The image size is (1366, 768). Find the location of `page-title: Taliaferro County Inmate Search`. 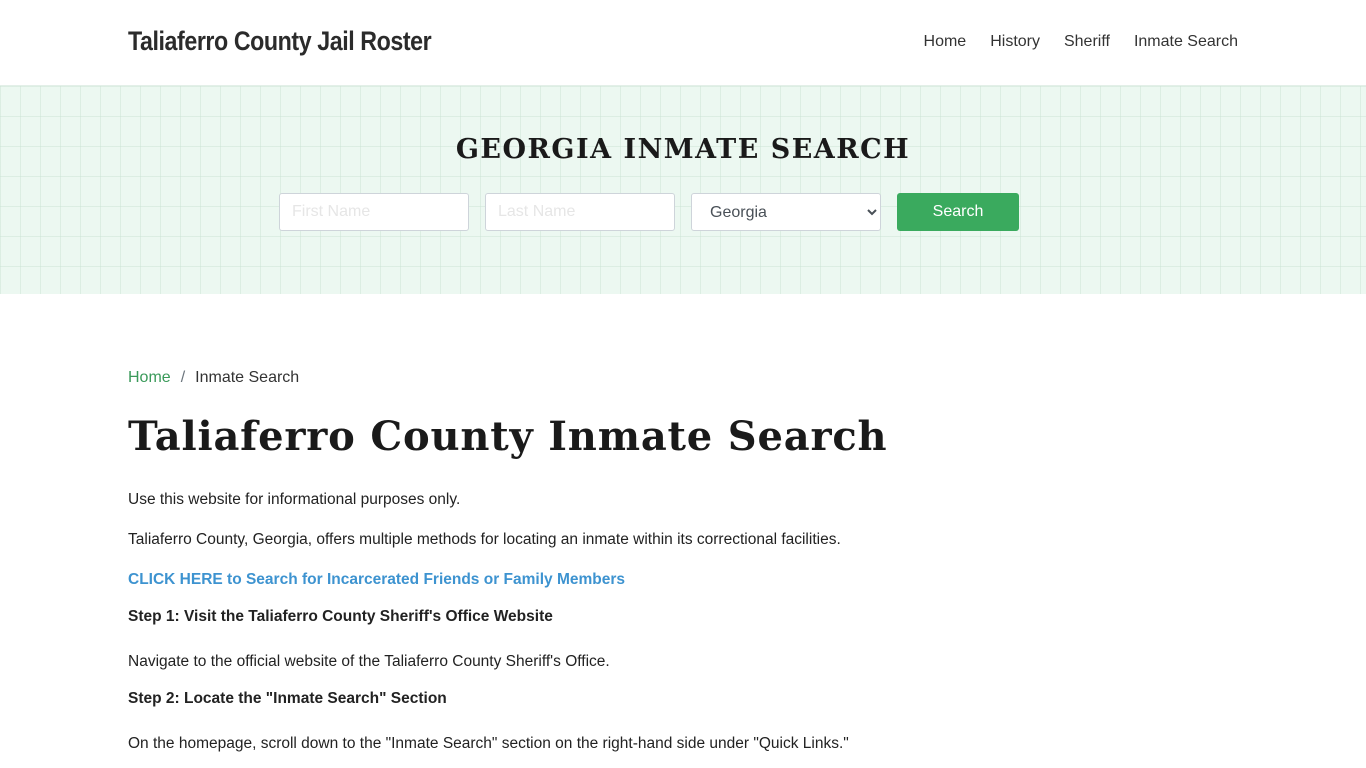

page-title: Taliaferro County Inmate Search is located at coordinates (508, 436).